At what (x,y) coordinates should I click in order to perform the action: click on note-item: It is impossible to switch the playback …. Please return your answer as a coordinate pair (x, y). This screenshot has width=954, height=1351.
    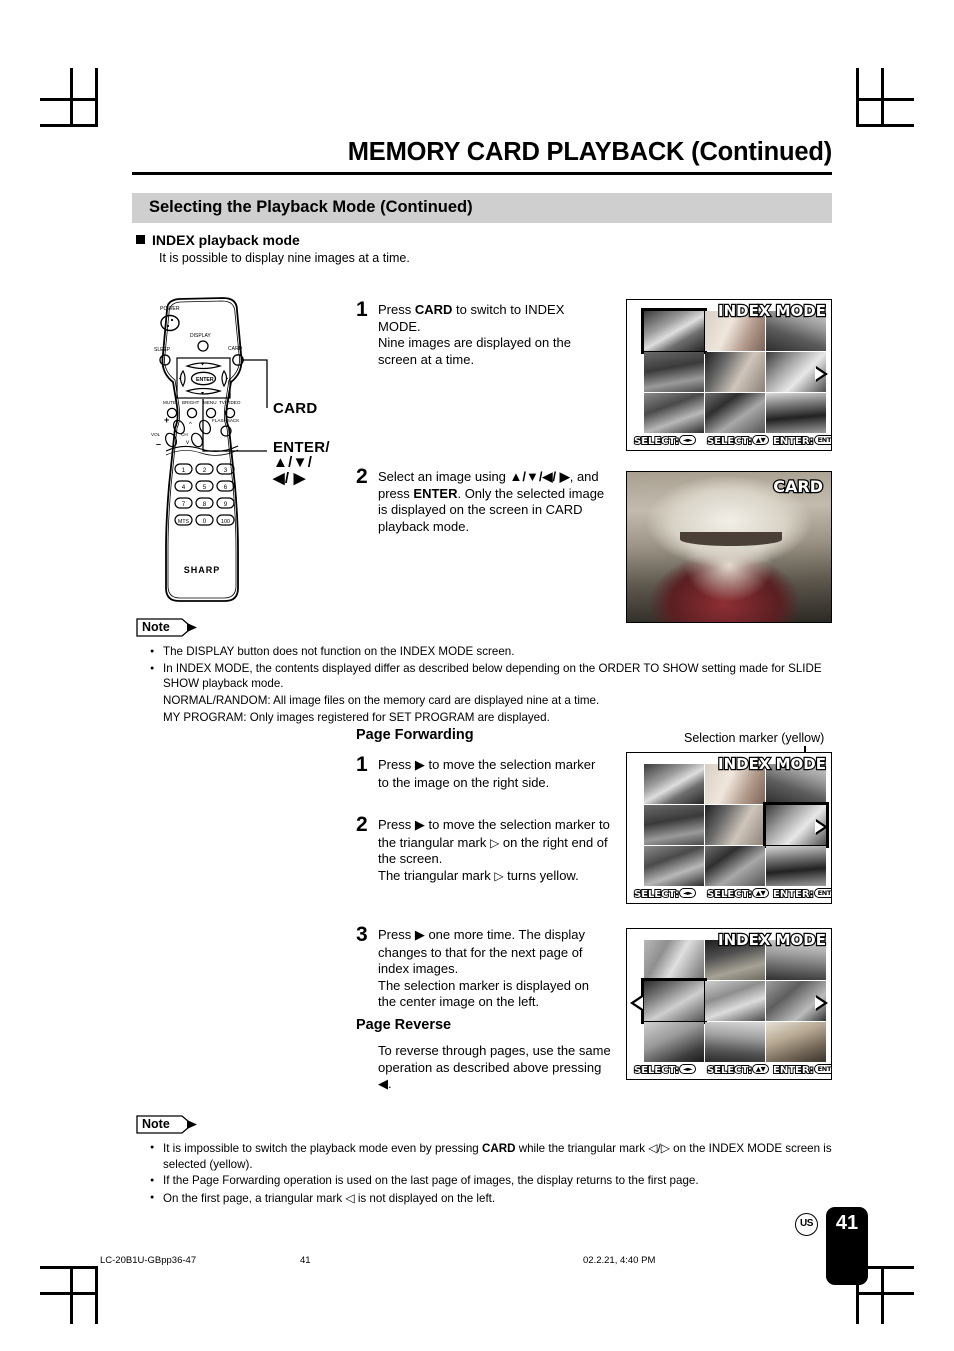
    Looking at the image, I should click on (495, 1156).